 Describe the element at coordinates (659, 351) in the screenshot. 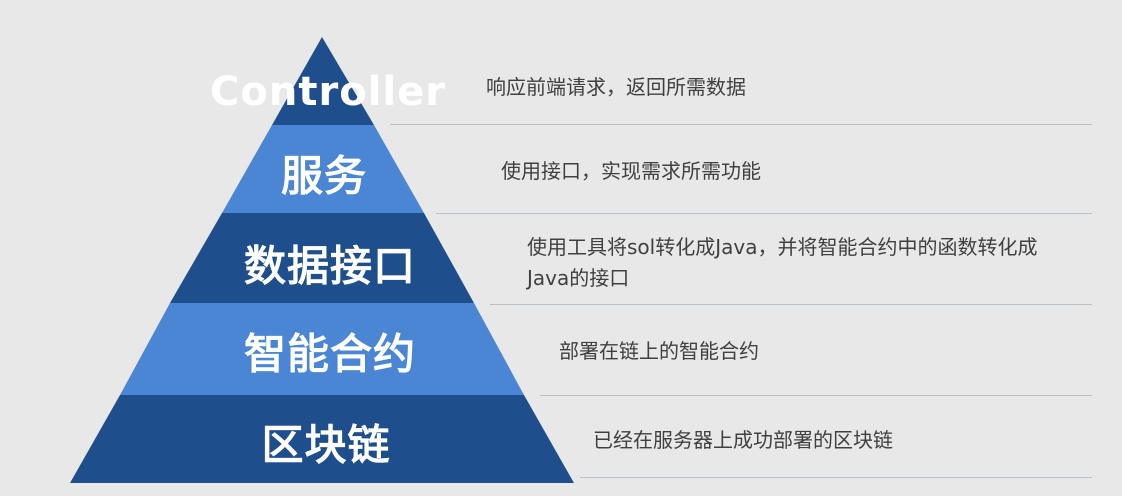

I see `layer-description-smart-contract: 部署在链上的智能合约` at that location.